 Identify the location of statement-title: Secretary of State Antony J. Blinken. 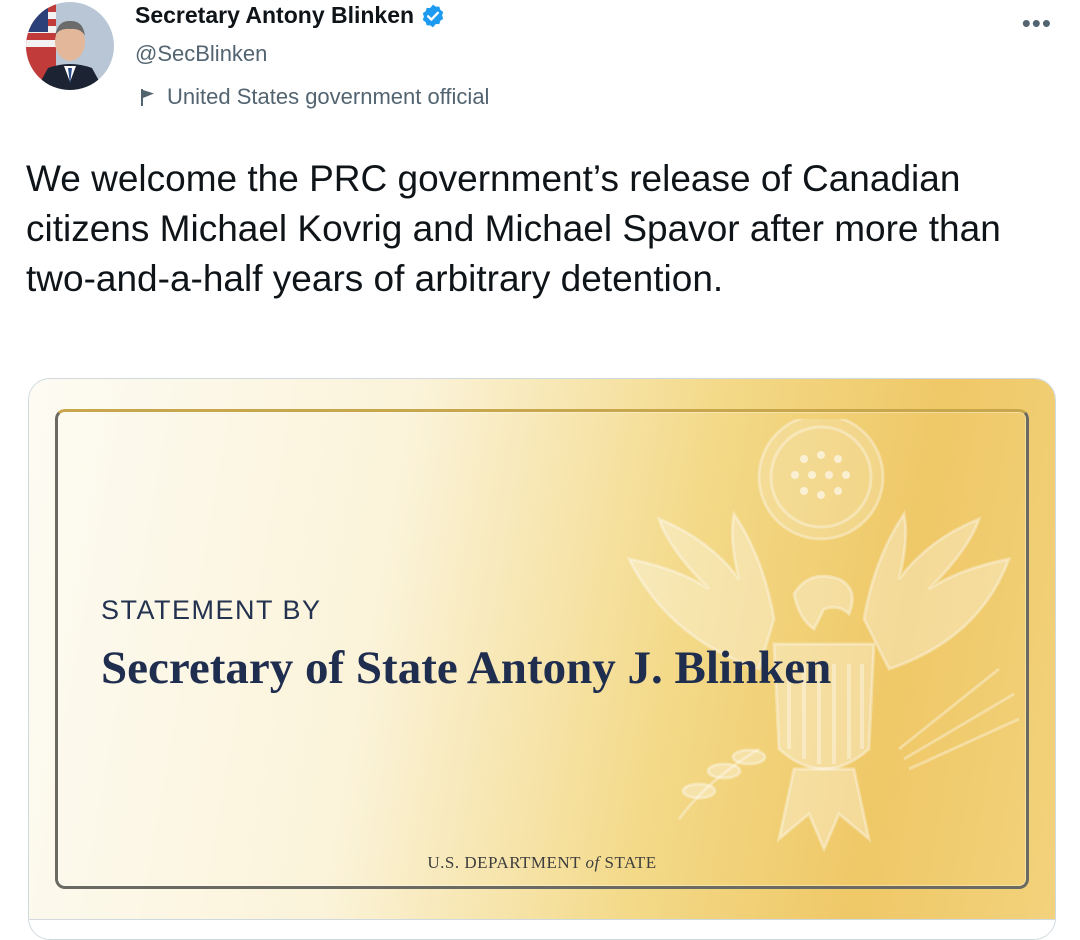
(466, 668).